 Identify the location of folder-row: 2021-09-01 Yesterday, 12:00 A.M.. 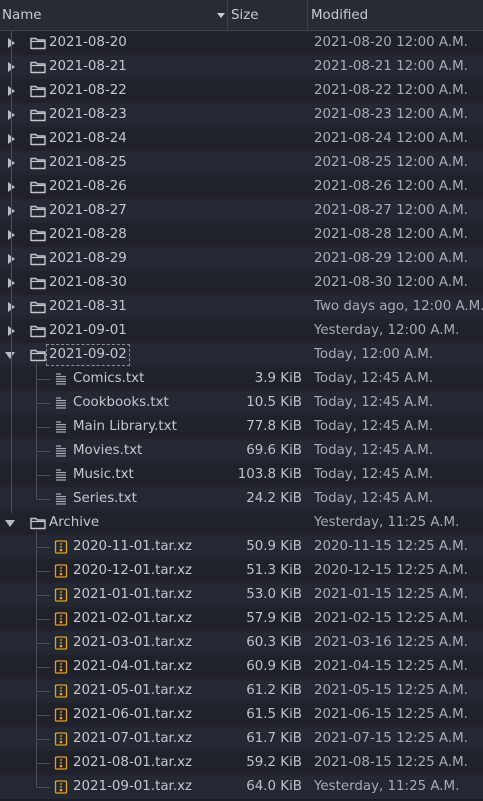
(241, 331).